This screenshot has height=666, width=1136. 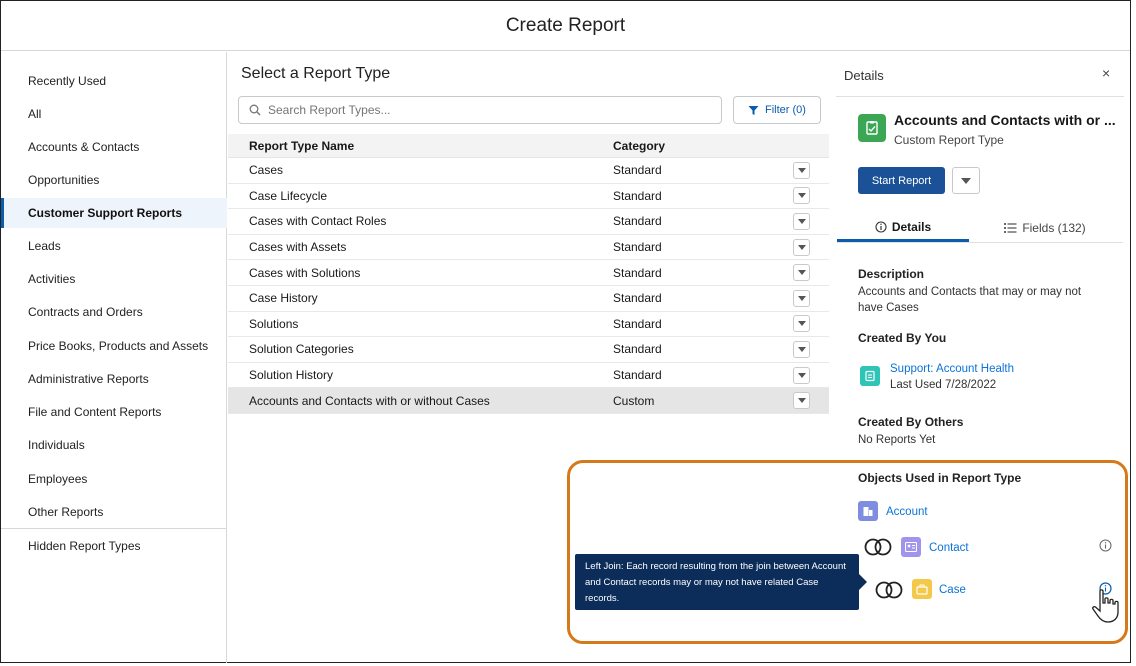 What do you see at coordinates (943, 385) in the screenshot?
I see `your-report-last-used: Last Used 7/28/2022` at bounding box center [943, 385].